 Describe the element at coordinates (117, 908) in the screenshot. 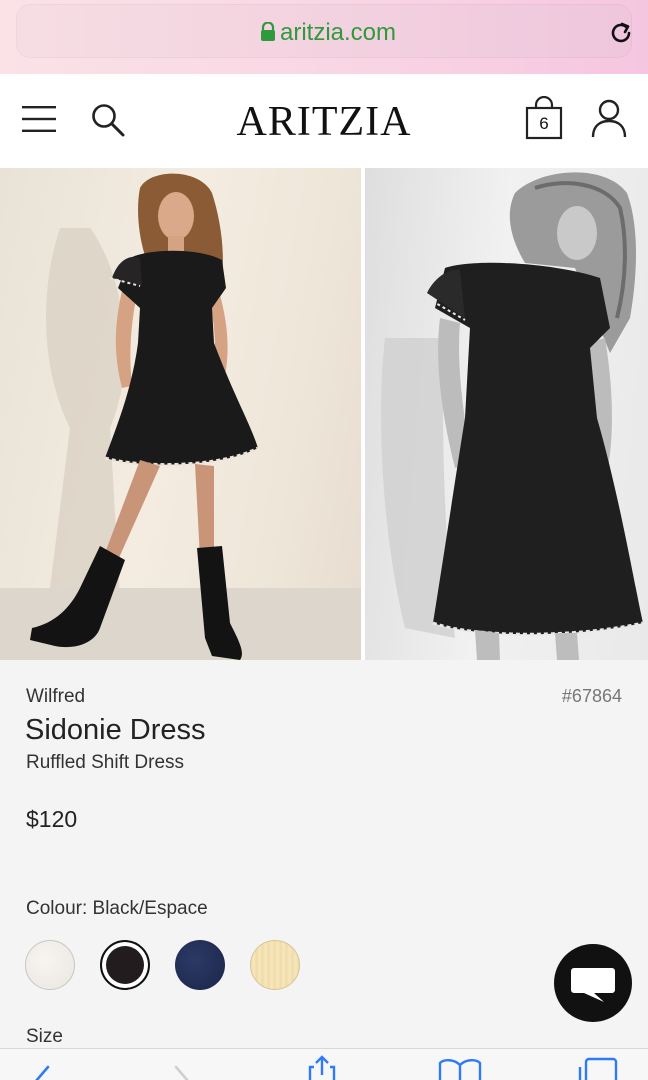

I see `colour-label: Colour: Black/Espace` at that location.